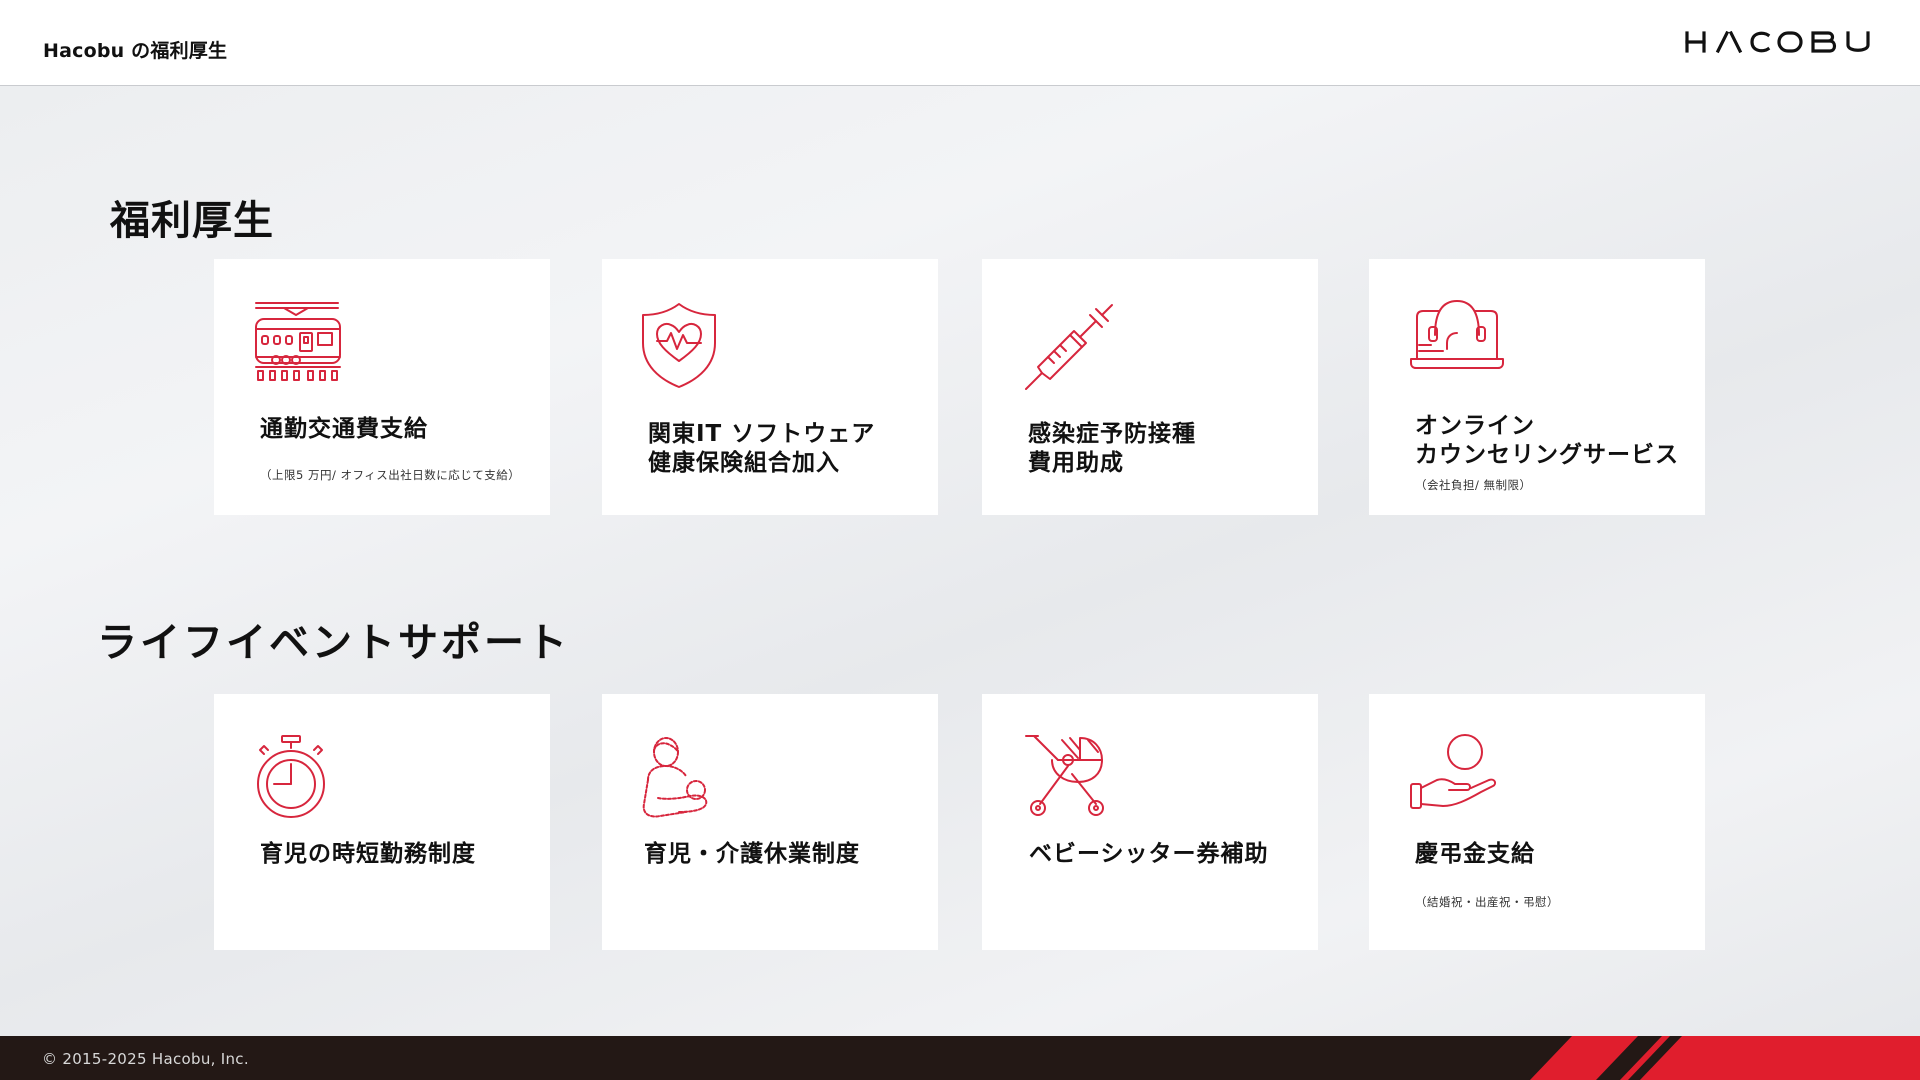 This screenshot has height=1080, width=1920. What do you see at coordinates (1453, 771) in the screenshot?
I see `hand-coin-icon` at bounding box center [1453, 771].